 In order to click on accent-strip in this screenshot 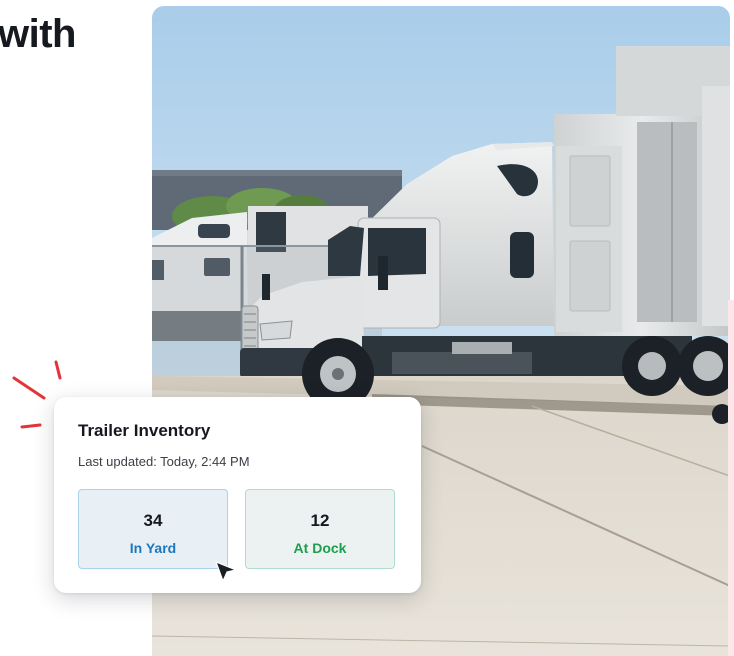, I will do `click(731, 478)`.